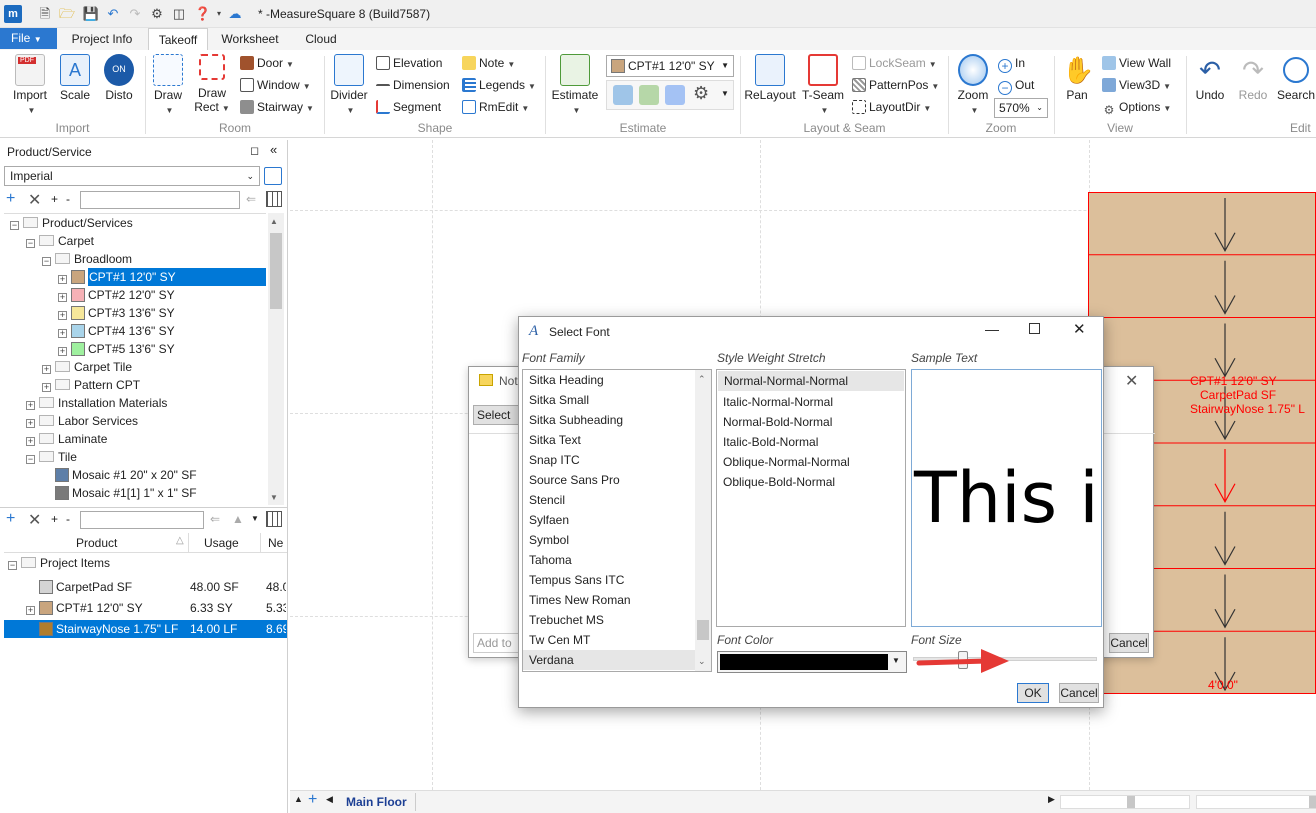 The width and height of the screenshot is (1316, 813). What do you see at coordinates (68, 519) in the screenshot?
I see `collapse-items-icon: -` at bounding box center [68, 519].